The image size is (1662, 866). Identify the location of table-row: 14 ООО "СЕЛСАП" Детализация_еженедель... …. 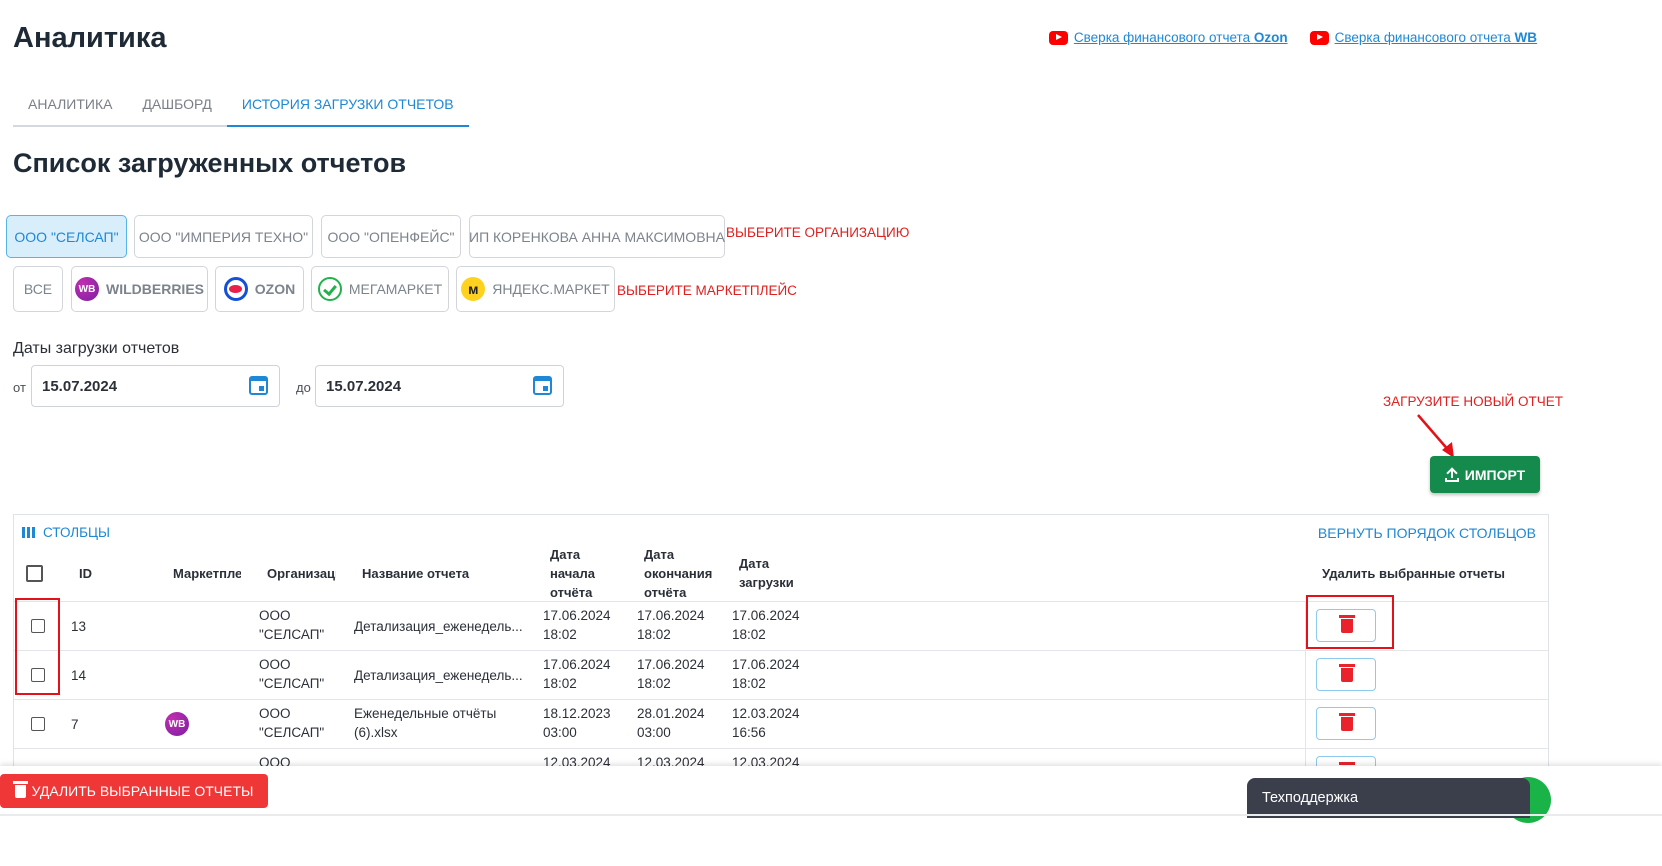
(781, 674).